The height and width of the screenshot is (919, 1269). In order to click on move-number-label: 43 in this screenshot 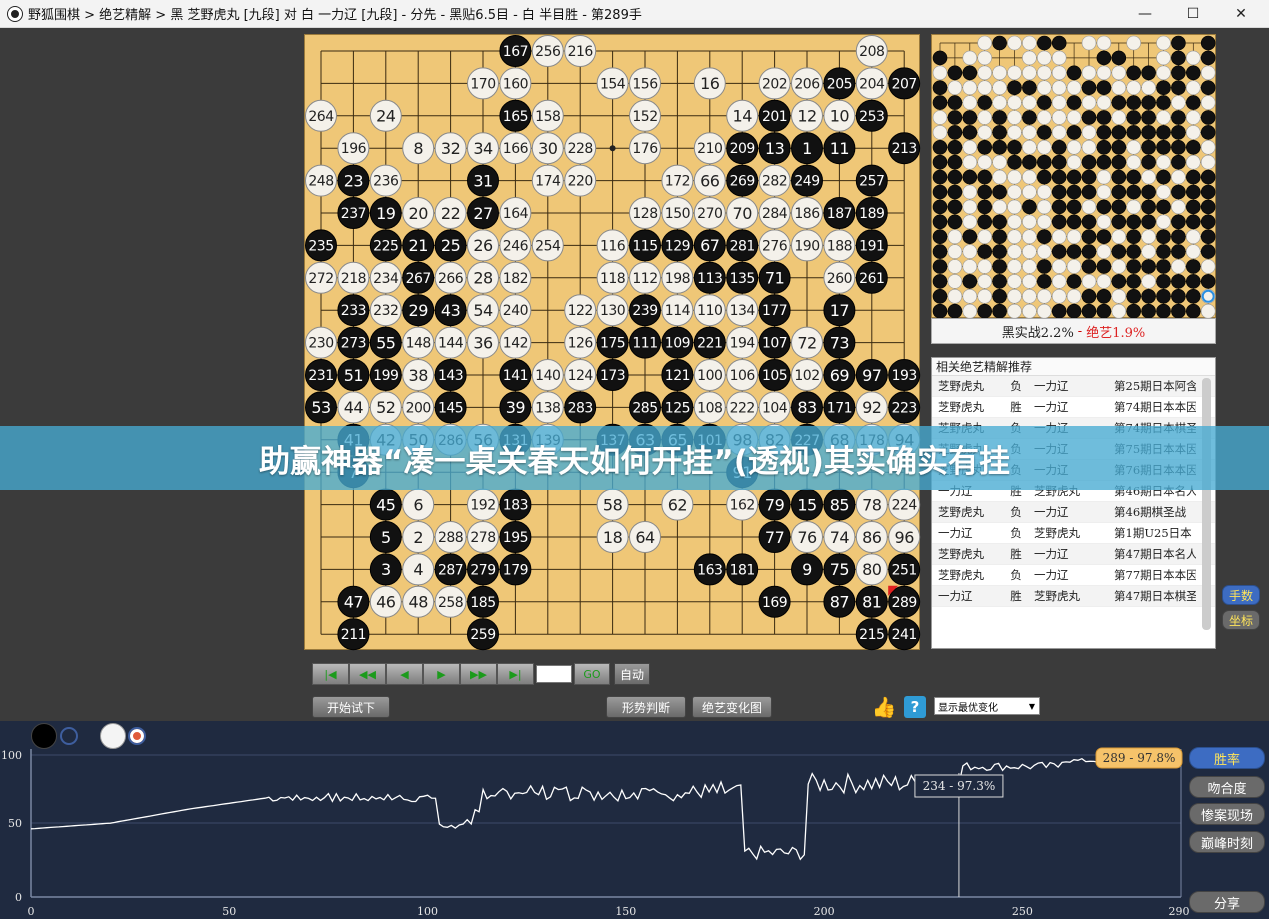, I will do `click(450, 310)`.